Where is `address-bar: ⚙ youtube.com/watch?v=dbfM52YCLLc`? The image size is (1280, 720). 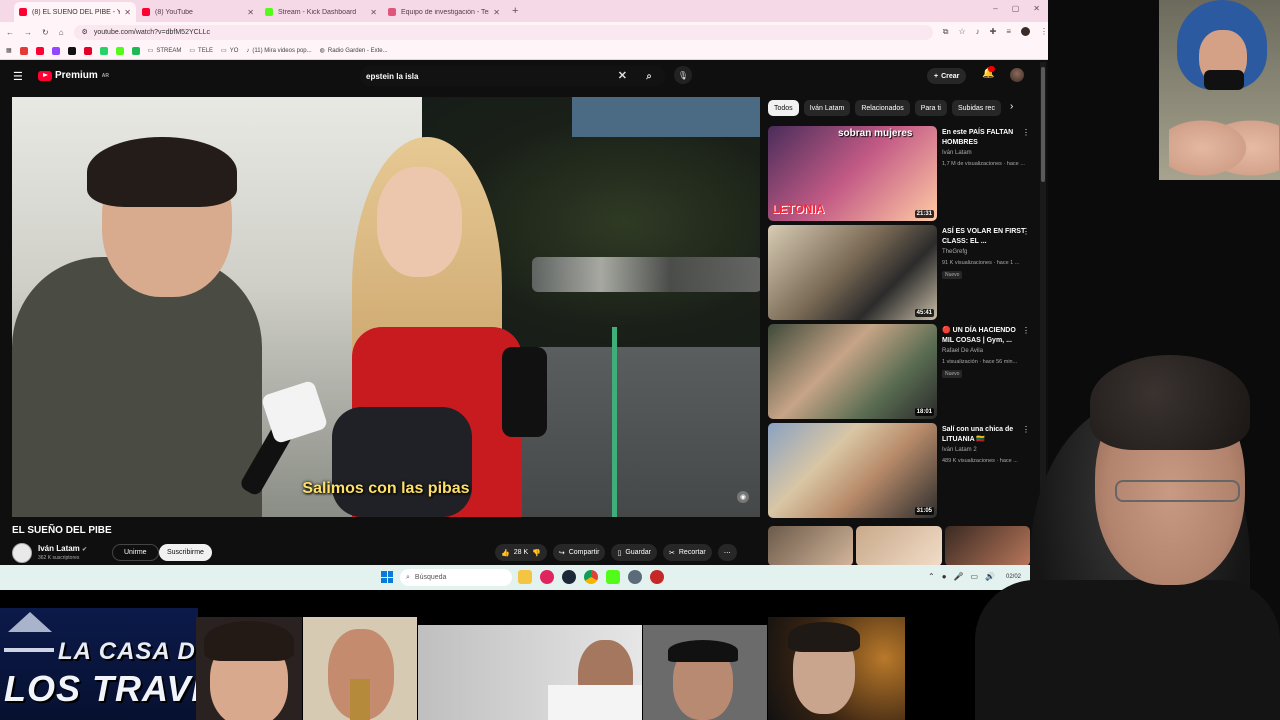
address-bar: ⚙ youtube.com/watch?v=dbfM52YCLLc is located at coordinates (503, 32).